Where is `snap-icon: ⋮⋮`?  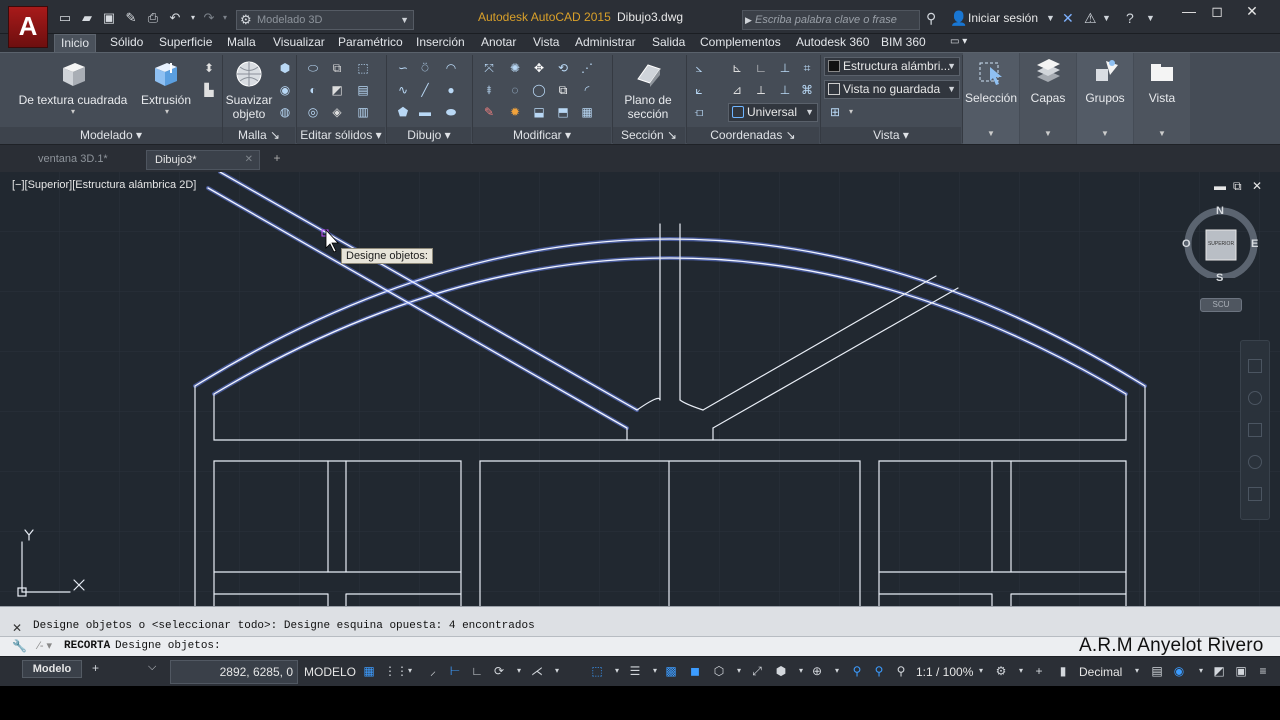
snap-icon: ⋮⋮ is located at coordinates (396, 671).